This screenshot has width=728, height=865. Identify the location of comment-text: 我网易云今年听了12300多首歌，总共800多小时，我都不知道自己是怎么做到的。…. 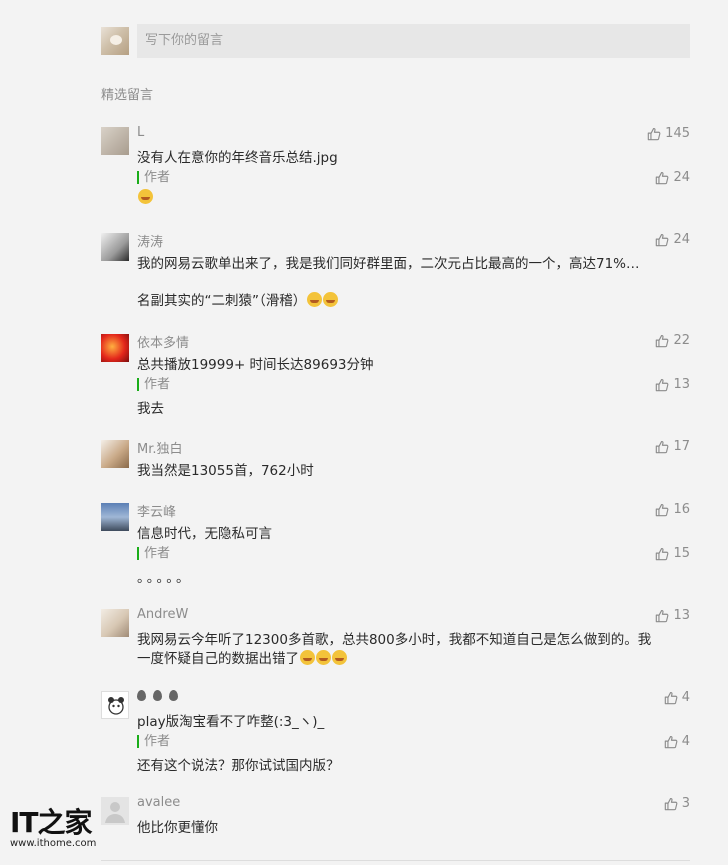
(394, 640).